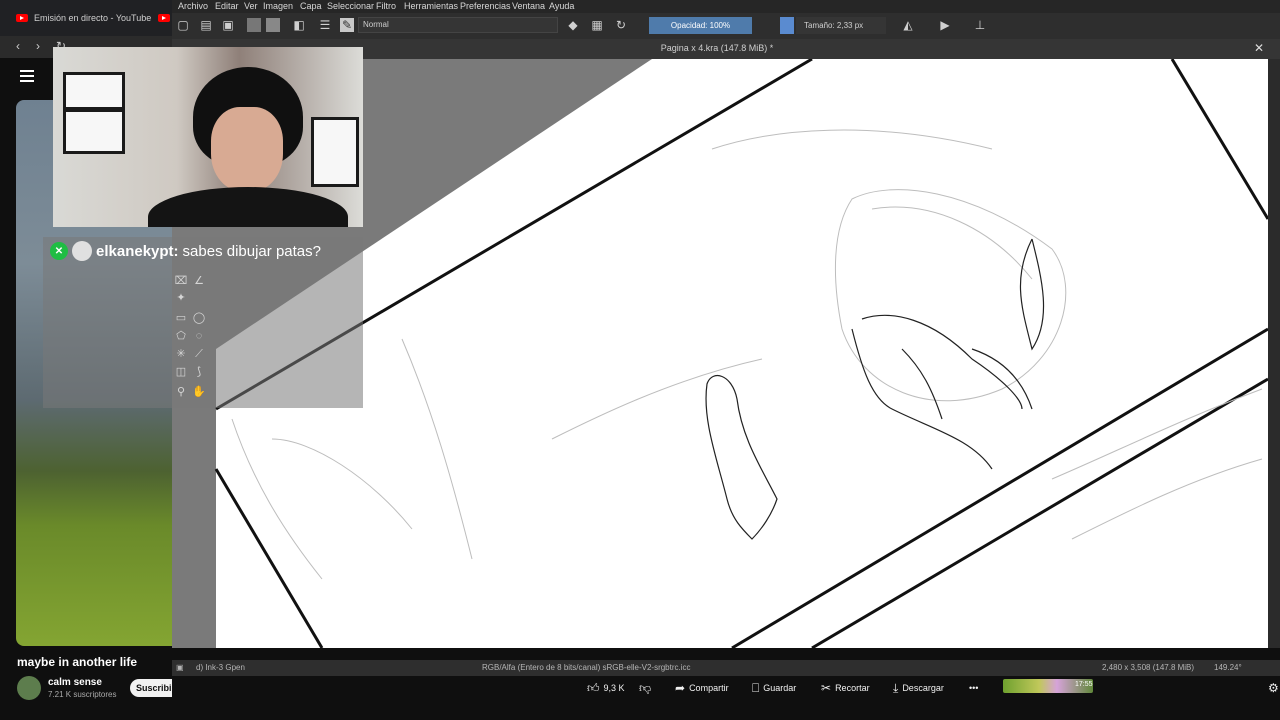 The height and width of the screenshot is (720, 1280). I want to click on like-button: 👍︎ 9,3 K, so click(606, 688).